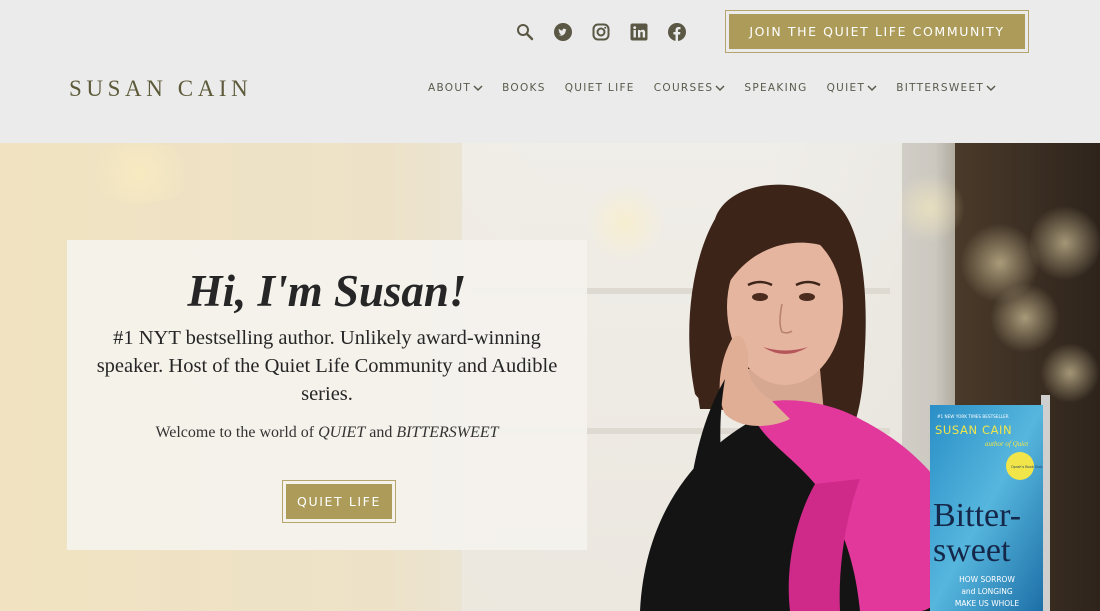 The height and width of the screenshot is (611, 1100). I want to click on site-logo: SUSAN CAIN, so click(160, 89).